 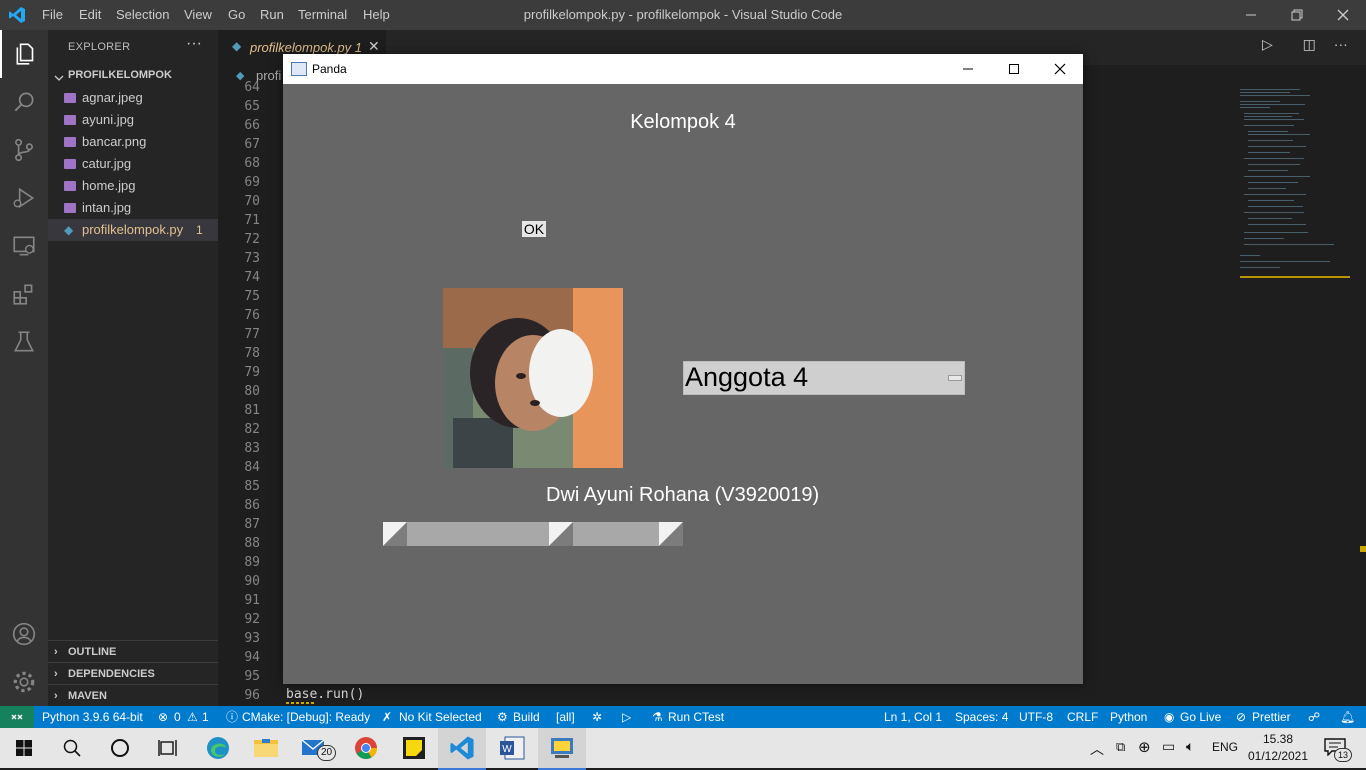 What do you see at coordinates (512, 748) in the screenshot?
I see `word-icon: W` at bounding box center [512, 748].